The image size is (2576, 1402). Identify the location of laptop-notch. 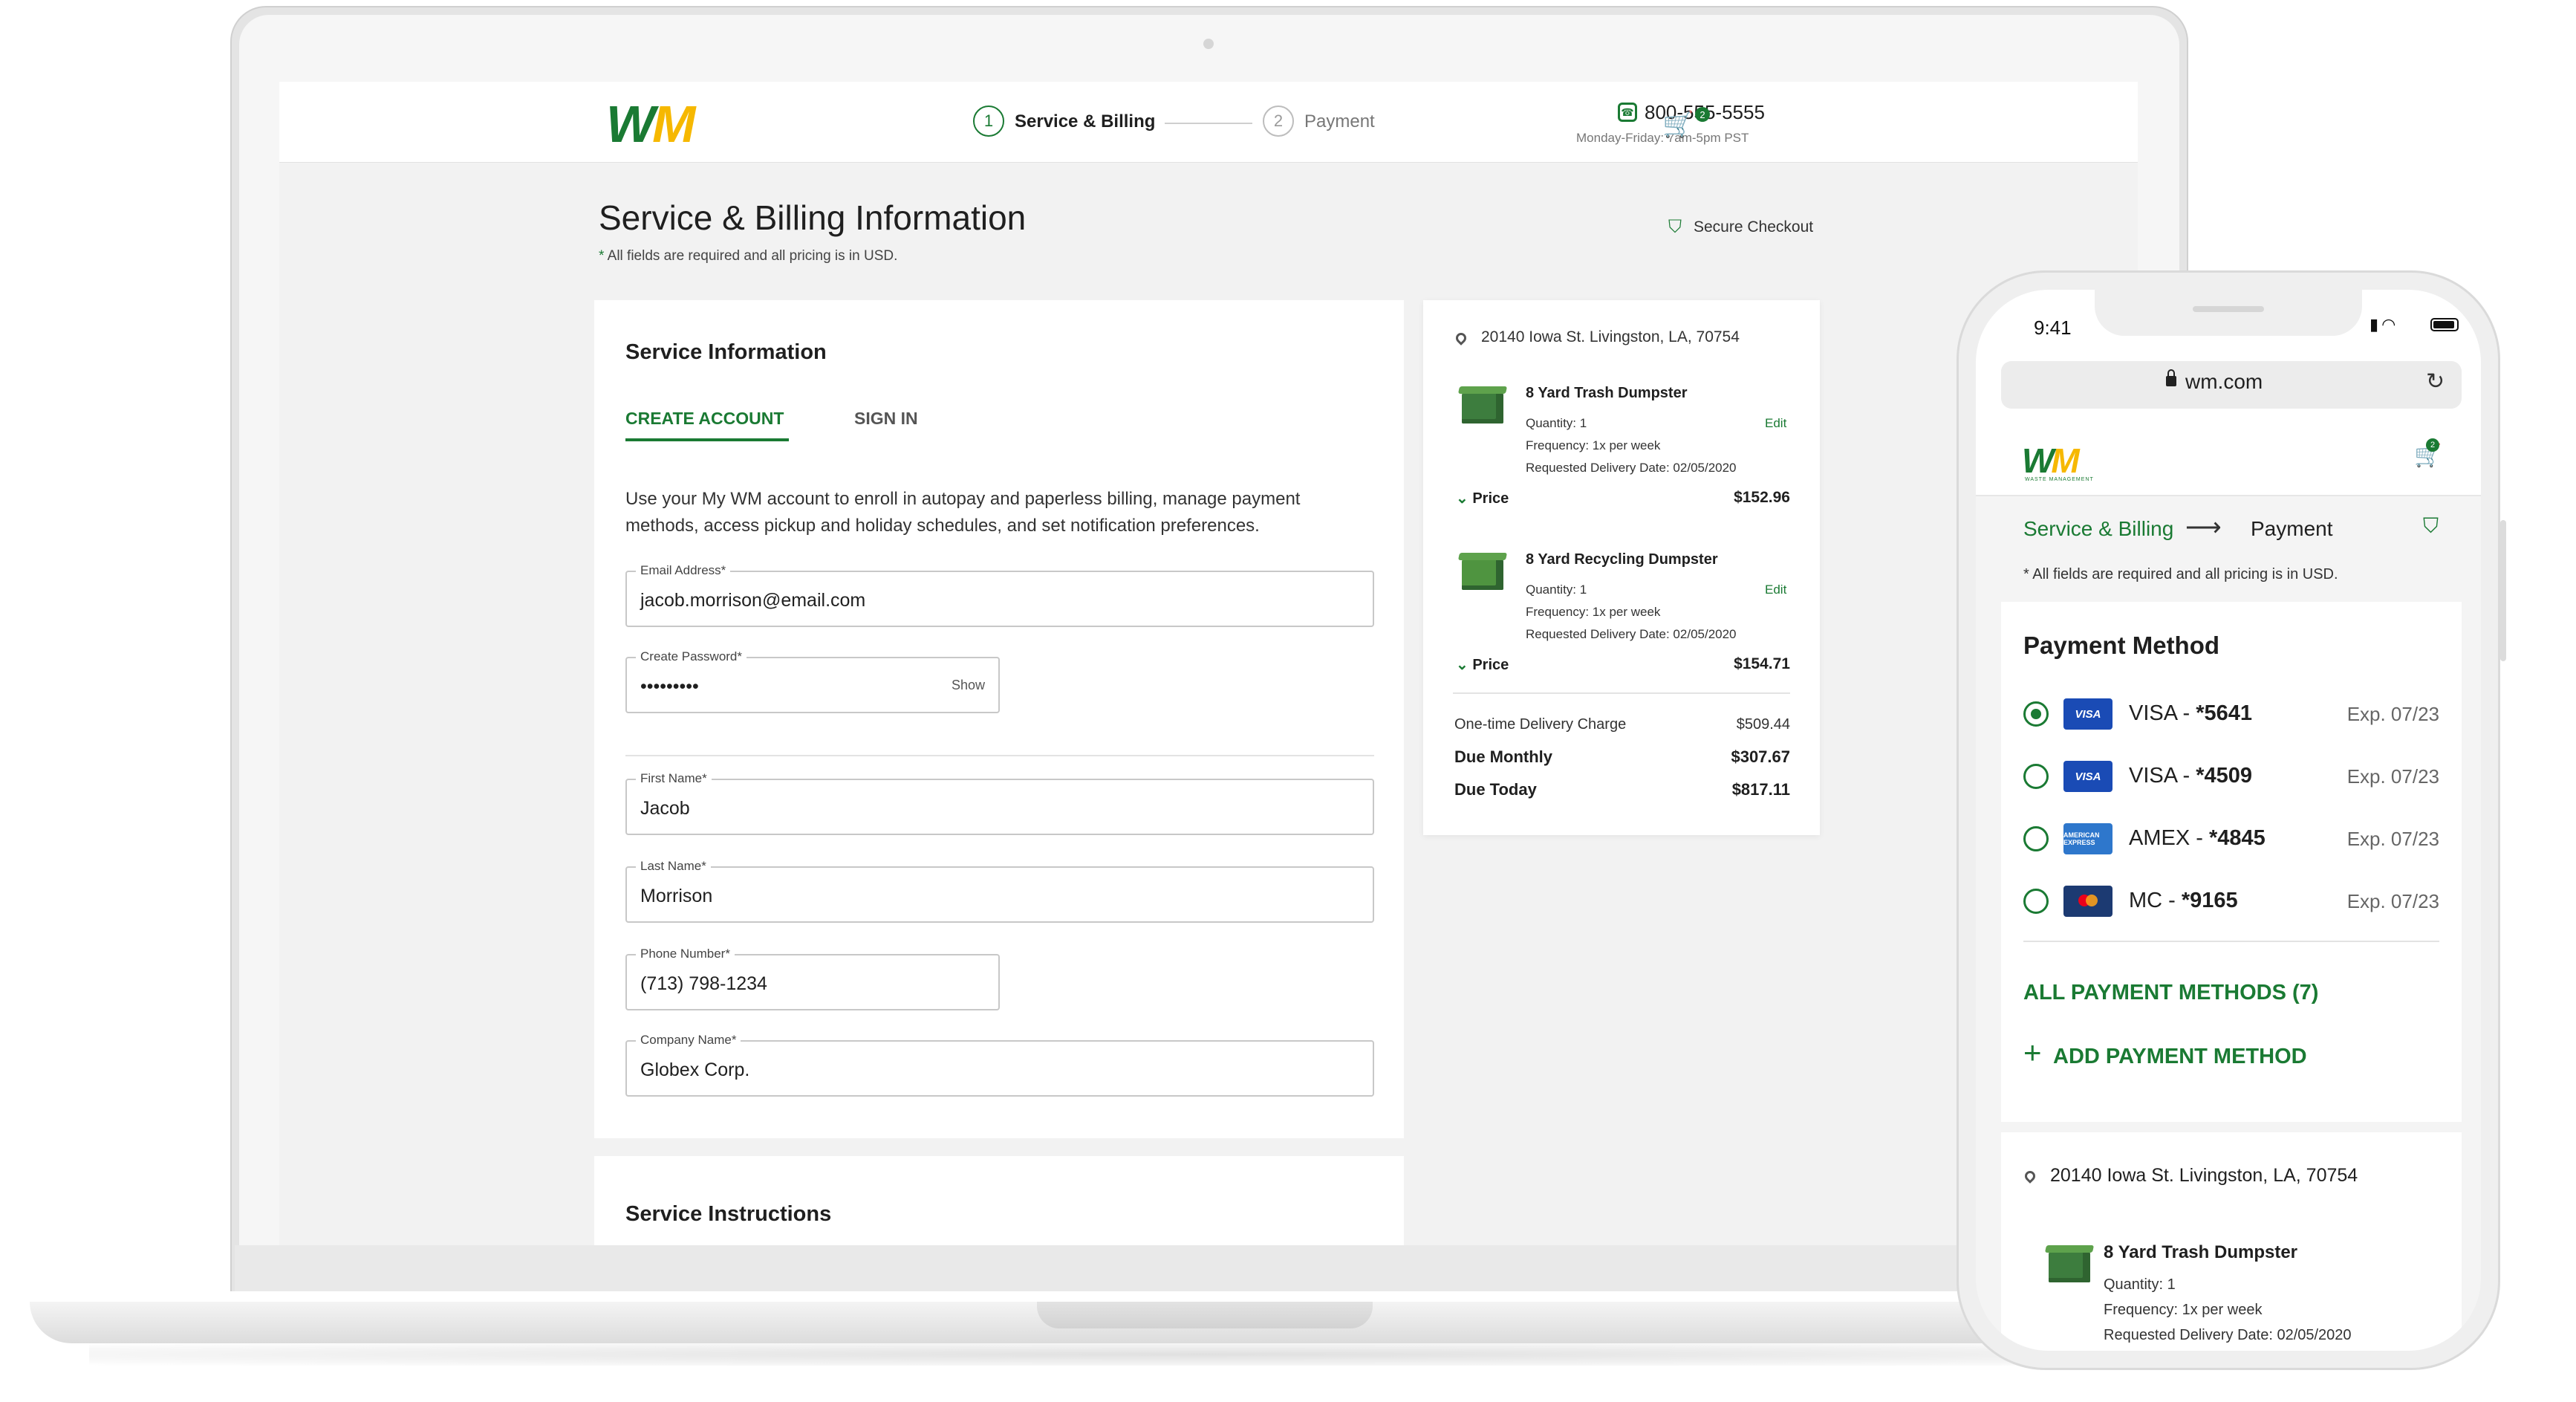
(1205, 1315).